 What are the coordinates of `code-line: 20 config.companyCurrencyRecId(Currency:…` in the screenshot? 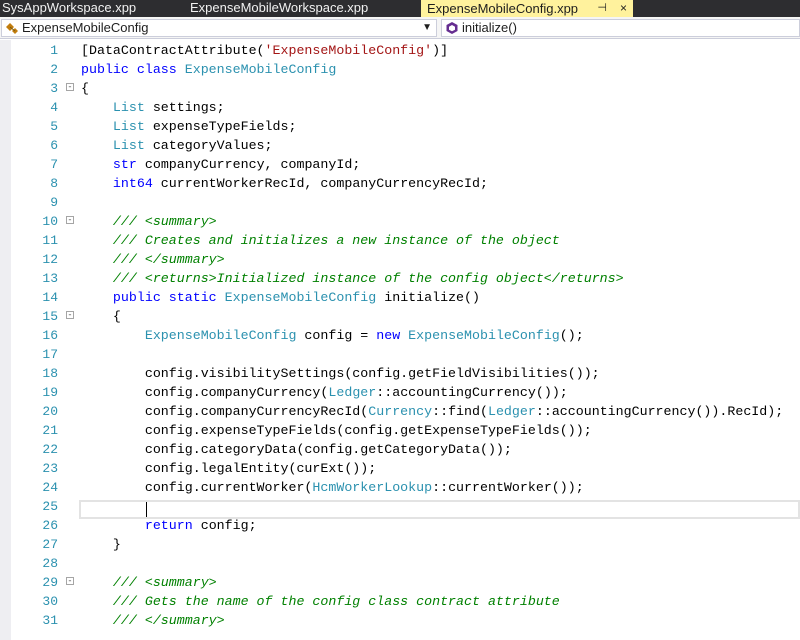 It's located at (400, 411).